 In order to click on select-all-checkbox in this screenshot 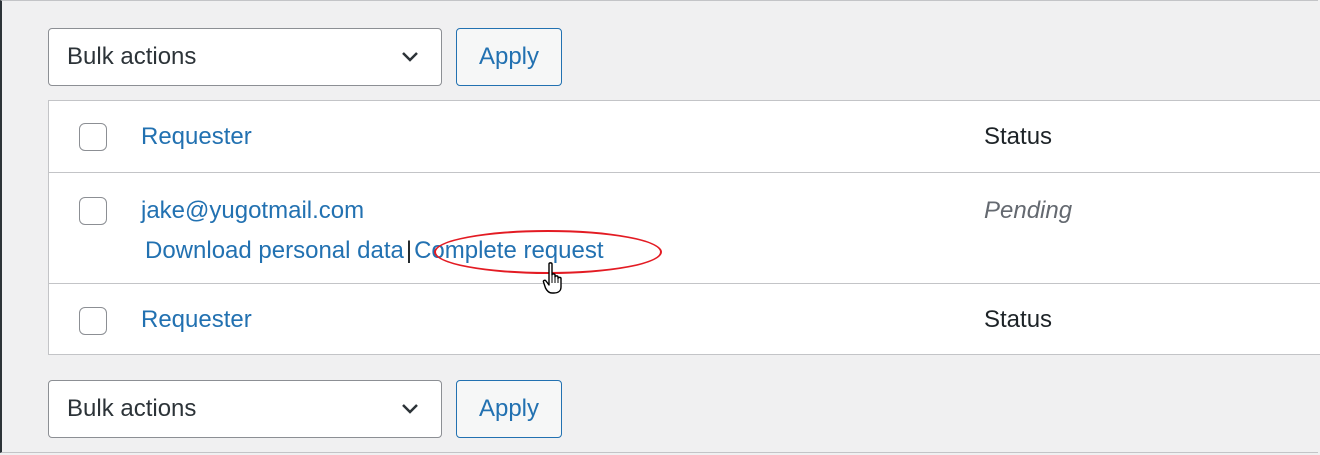, I will do `click(93, 137)`.